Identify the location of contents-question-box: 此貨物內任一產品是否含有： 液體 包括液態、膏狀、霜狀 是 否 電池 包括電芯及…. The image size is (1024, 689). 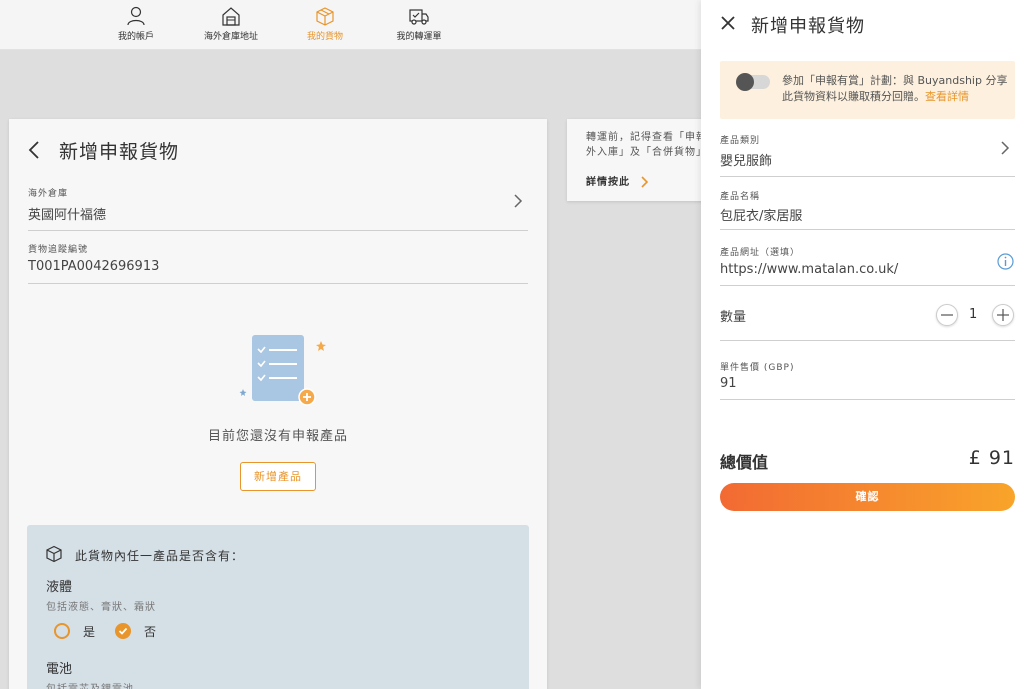
(278, 607).